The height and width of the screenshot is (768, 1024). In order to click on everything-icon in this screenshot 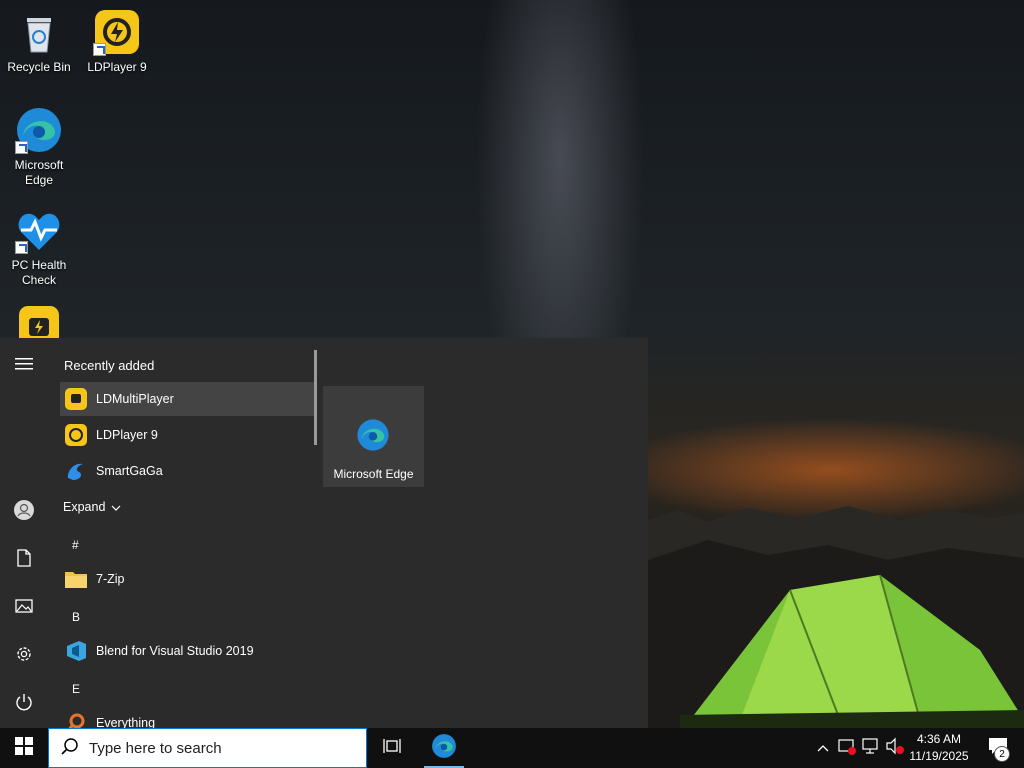, I will do `click(76, 719)`.